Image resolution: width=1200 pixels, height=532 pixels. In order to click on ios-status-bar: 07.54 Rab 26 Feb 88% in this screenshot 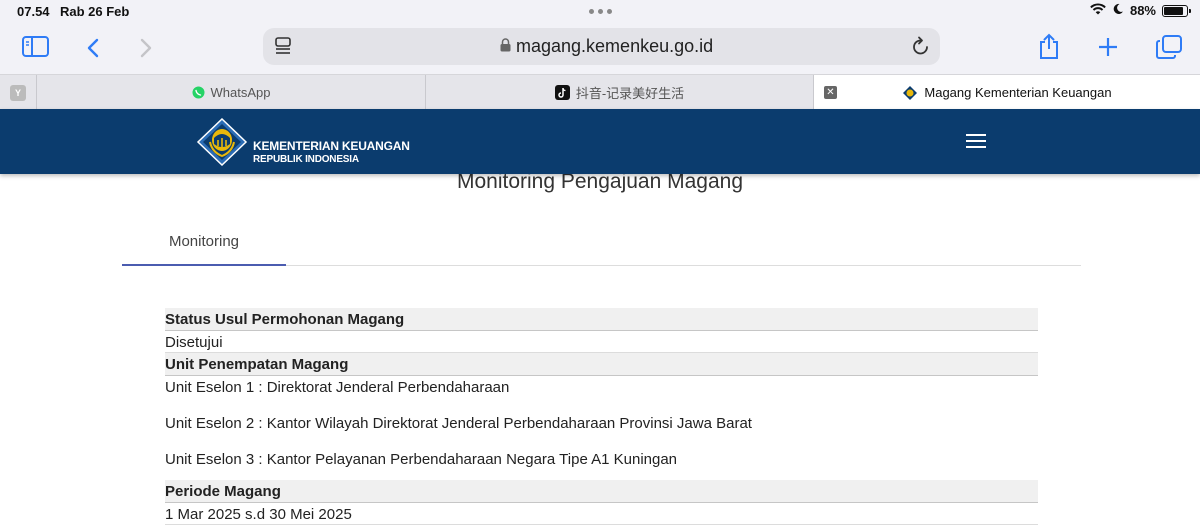, I will do `click(600, 12)`.